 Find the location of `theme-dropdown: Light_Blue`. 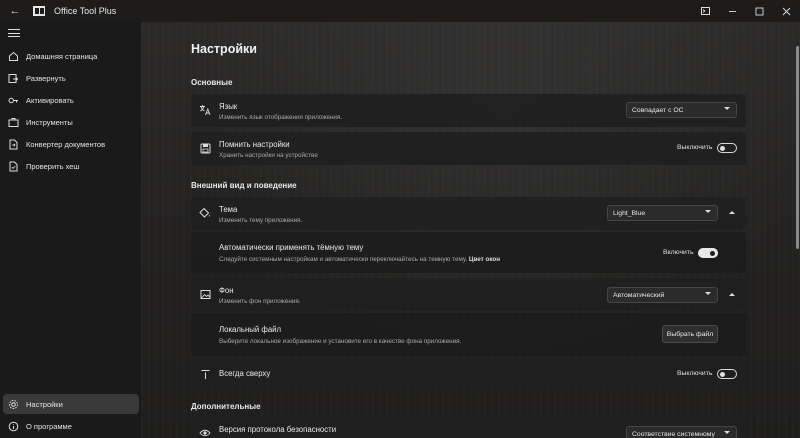

theme-dropdown: Light_Blue is located at coordinates (662, 213).